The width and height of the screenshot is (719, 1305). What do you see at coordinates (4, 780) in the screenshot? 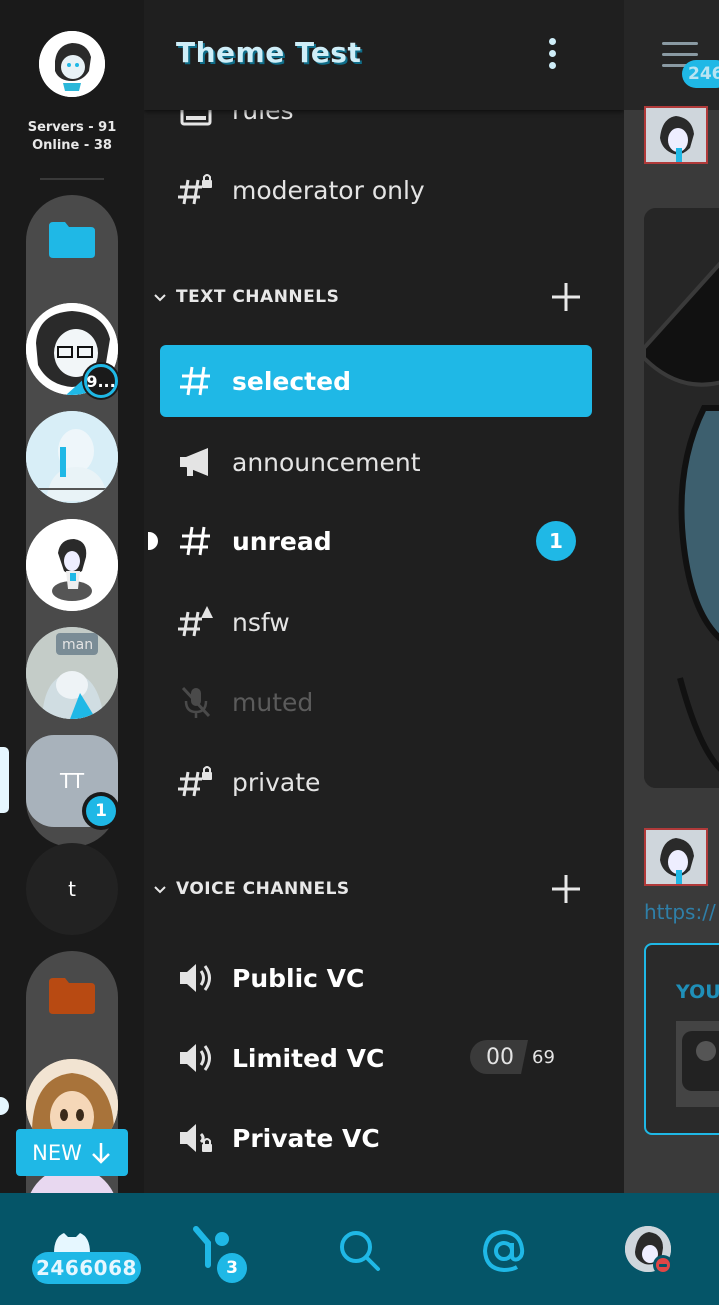
I see `selected-server-indicator` at bounding box center [4, 780].